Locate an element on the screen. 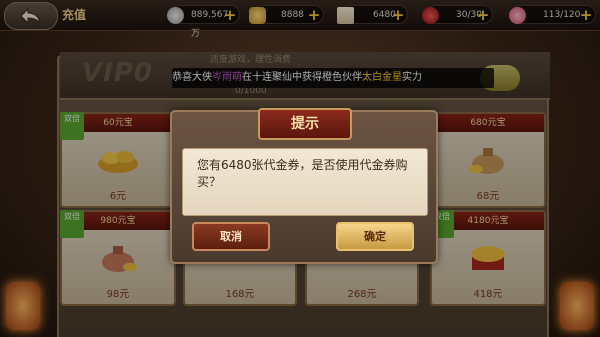  dialog-body: 您有6480张代金券，是否使用代金券购买？ is located at coordinates (305, 182).